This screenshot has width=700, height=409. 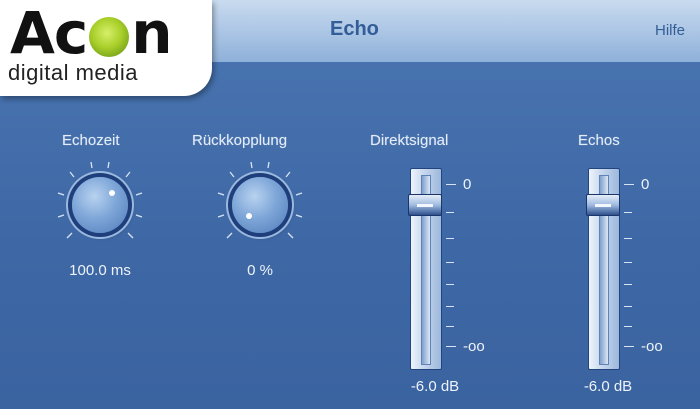 I want to click on help-link: Hilfe, so click(x=670, y=30).